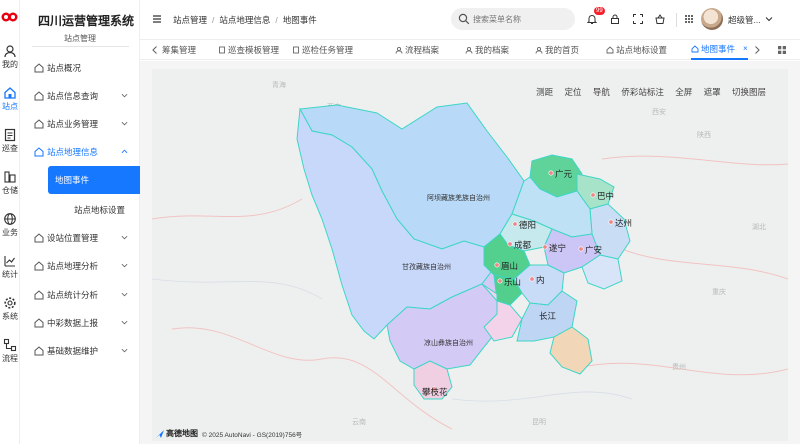  I want to click on tab-process-archive: 流程档案, so click(417, 50).